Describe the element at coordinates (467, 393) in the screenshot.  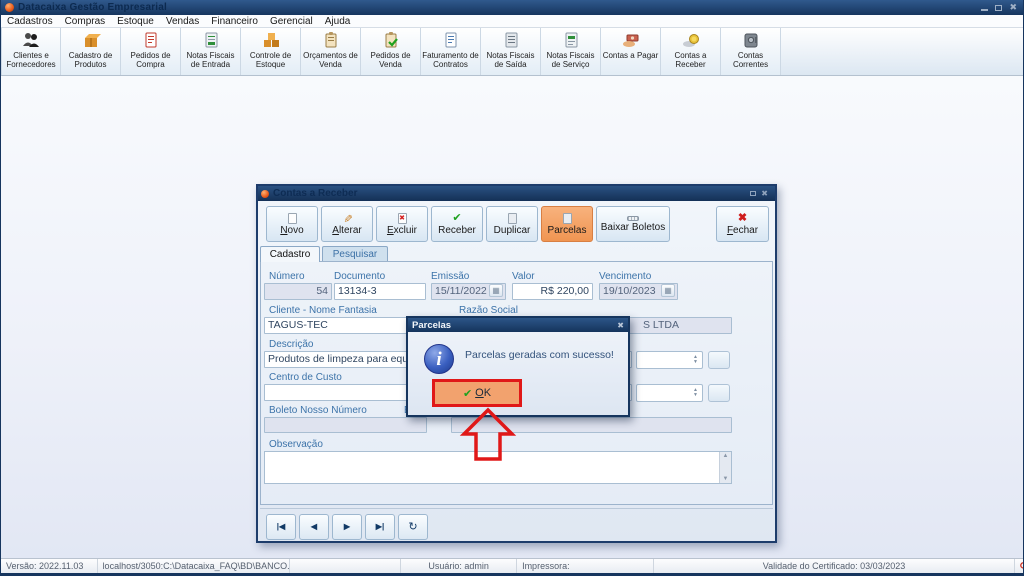
I see `ok-check-icon: ✔` at that location.